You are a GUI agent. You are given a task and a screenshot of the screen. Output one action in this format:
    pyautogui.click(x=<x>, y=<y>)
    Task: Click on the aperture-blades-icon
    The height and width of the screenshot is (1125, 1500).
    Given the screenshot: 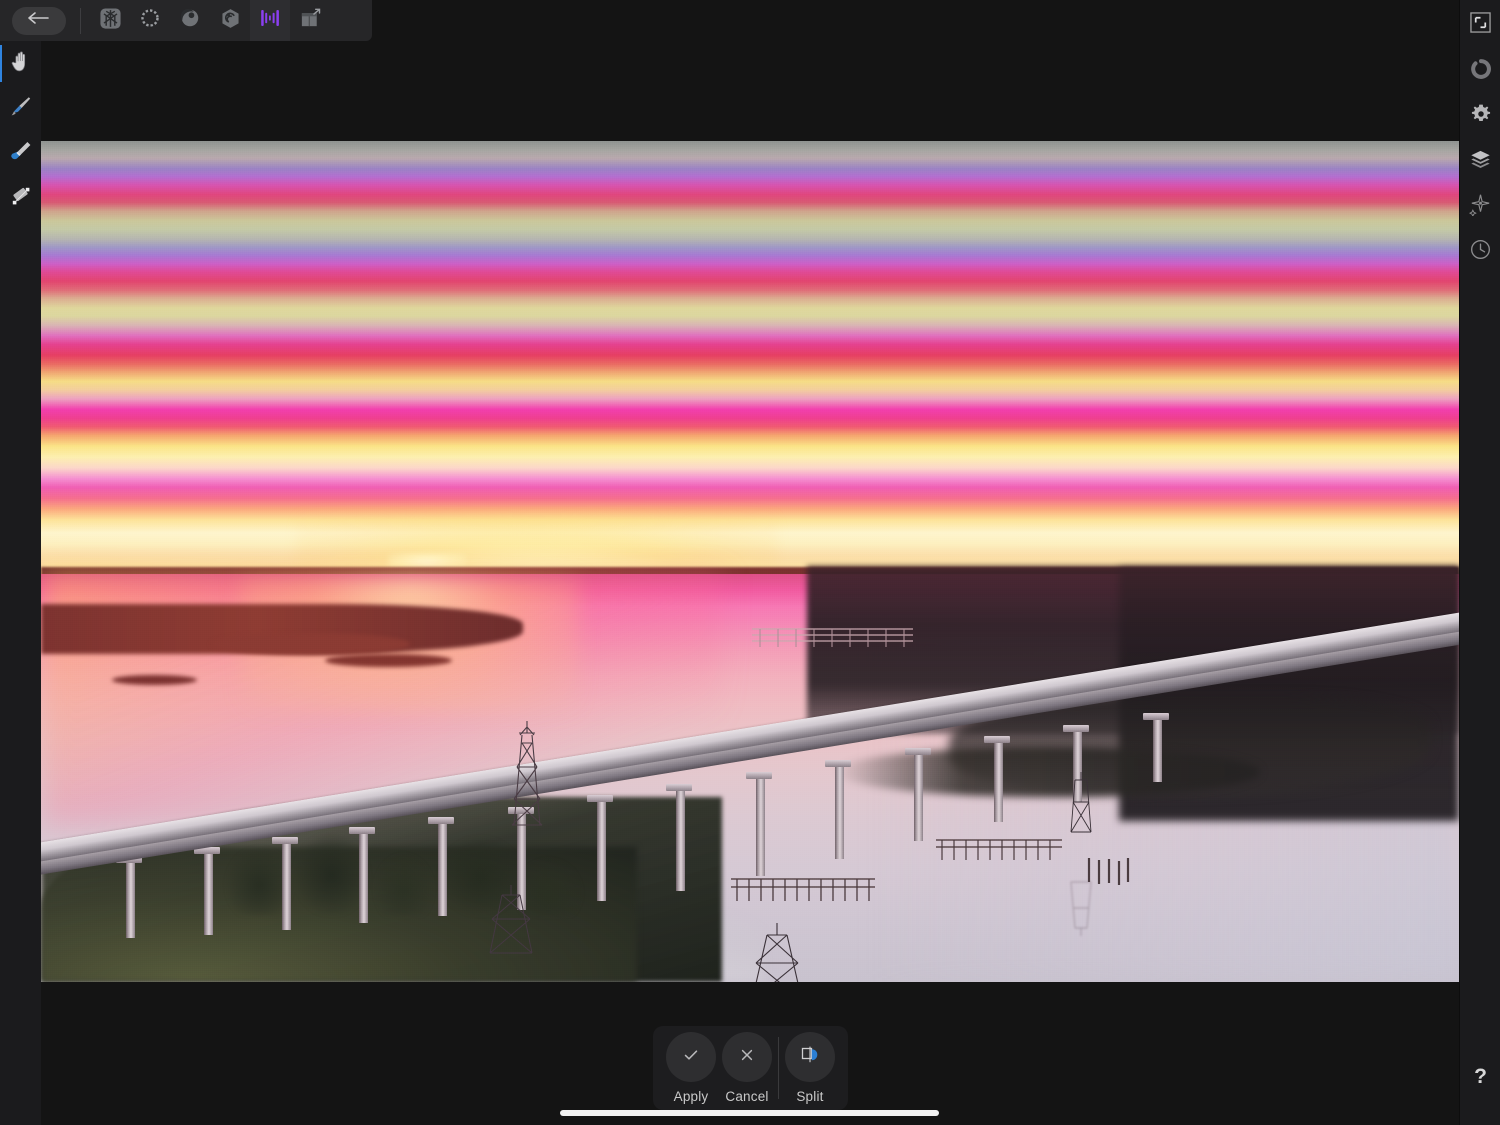 What is the action you would take?
    pyautogui.click(x=110, y=21)
    